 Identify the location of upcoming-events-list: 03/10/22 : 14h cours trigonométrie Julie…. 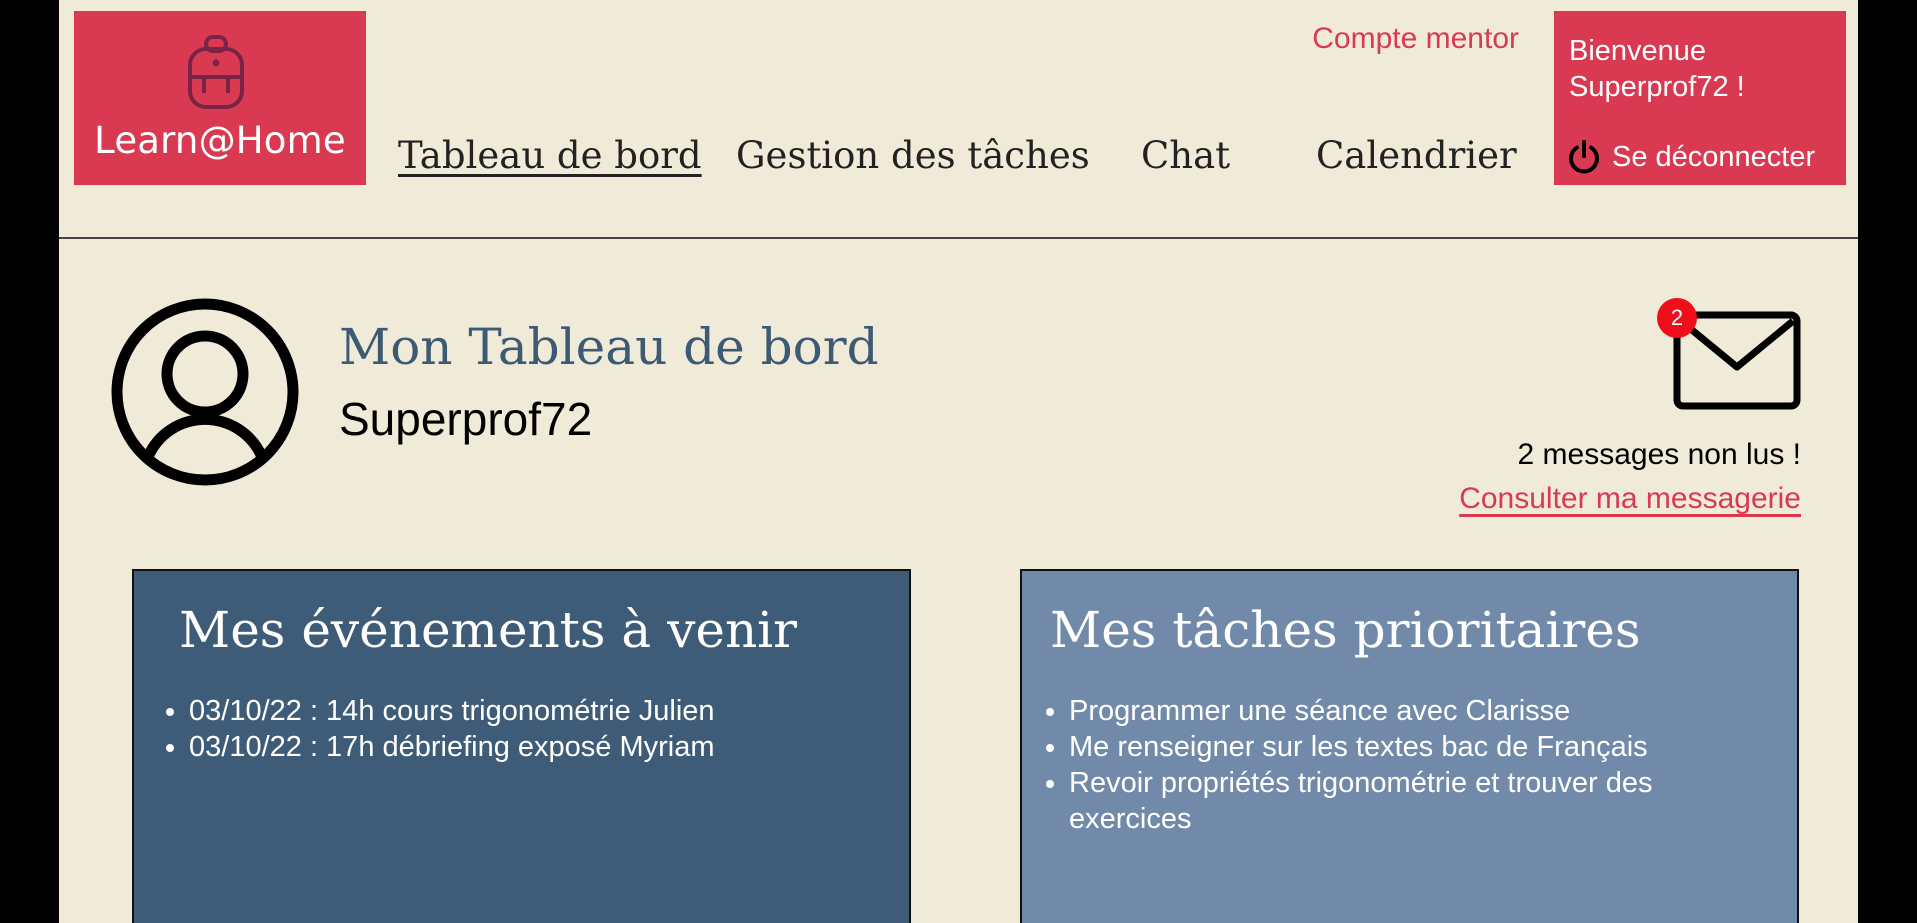
(434, 729).